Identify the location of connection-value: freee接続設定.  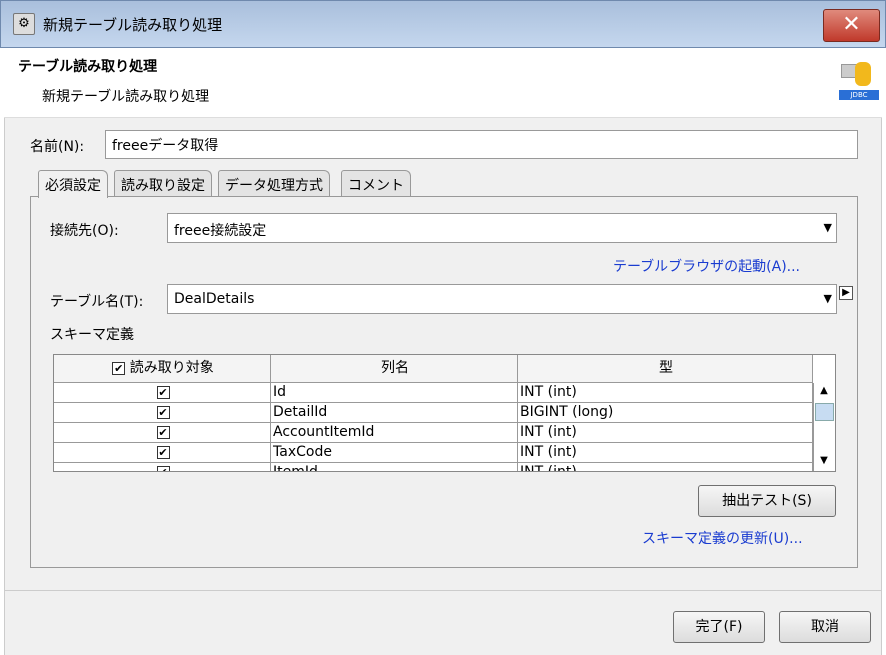
(220, 231).